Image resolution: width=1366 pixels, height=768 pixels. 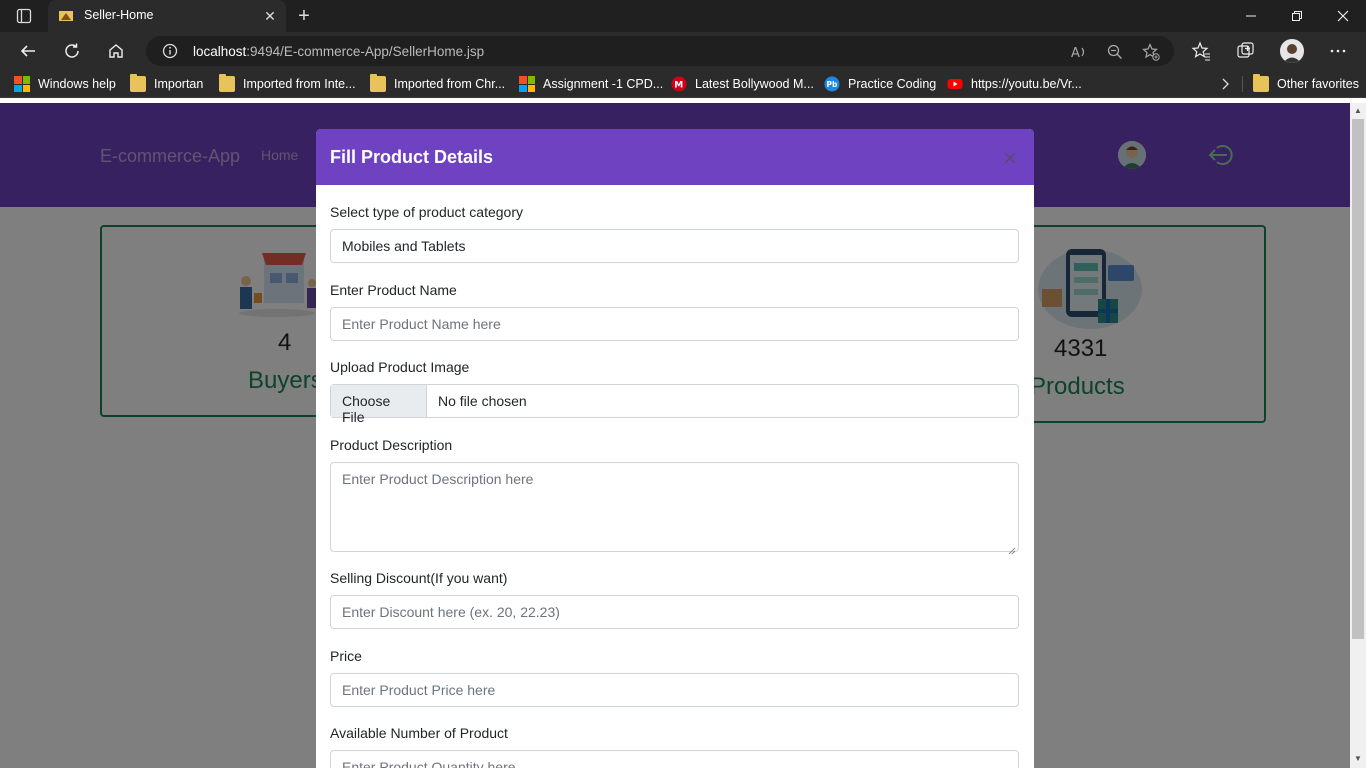 I want to click on m-logo-icon: M, so click(x=679, y=84).